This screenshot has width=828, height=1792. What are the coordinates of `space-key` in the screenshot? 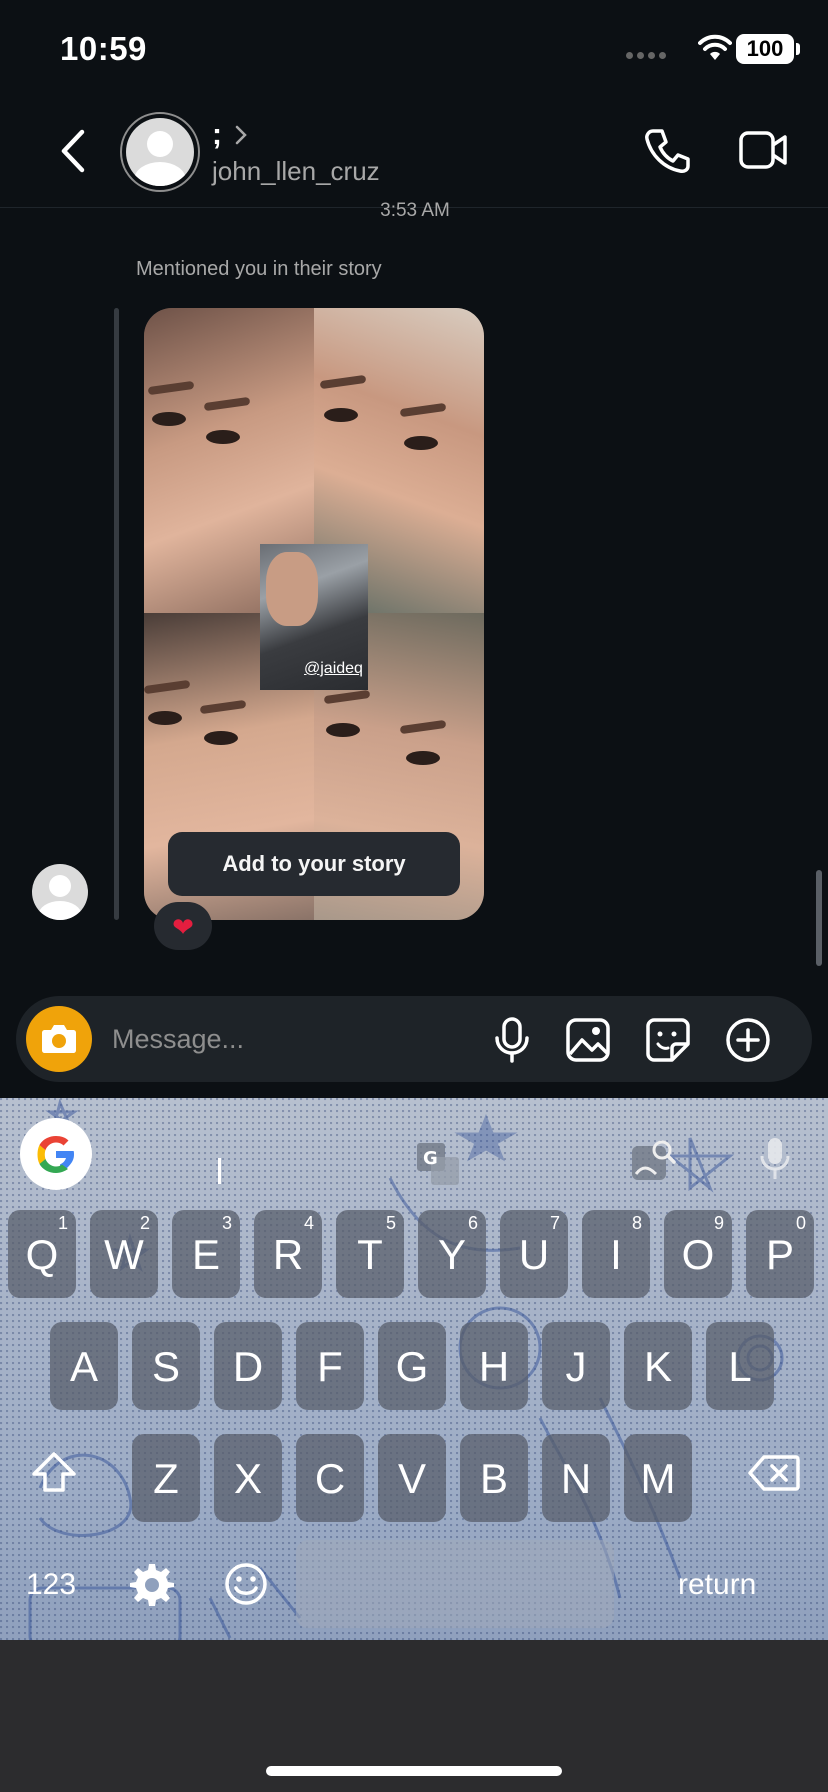 It's located at (455, 1584).